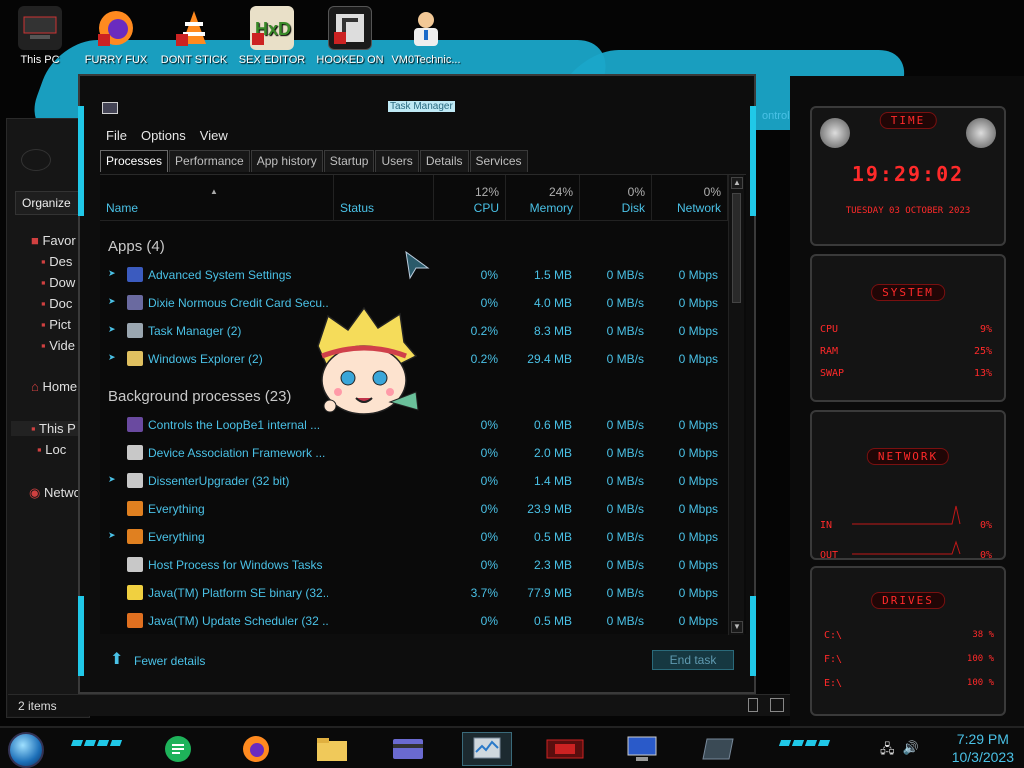  I want to click on taskbar-clock: 7:29 PM 10/3/2023, so click(983, 748).